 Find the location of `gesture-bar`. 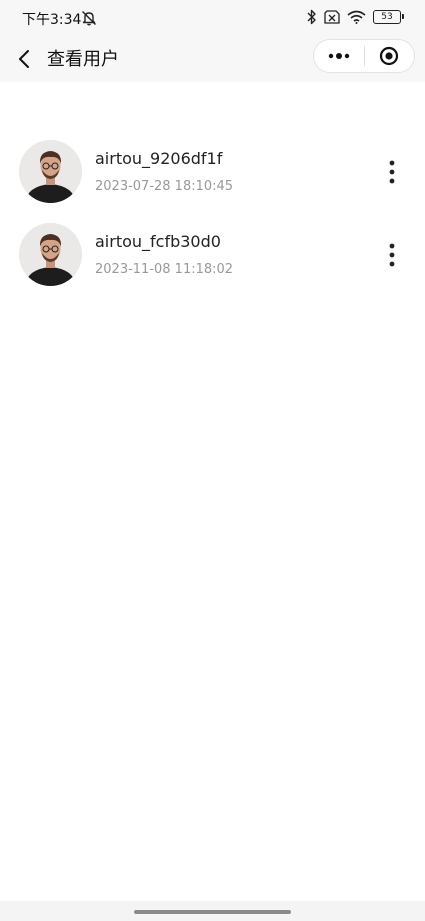

gesture-bar is located at coordinates (212, 911).